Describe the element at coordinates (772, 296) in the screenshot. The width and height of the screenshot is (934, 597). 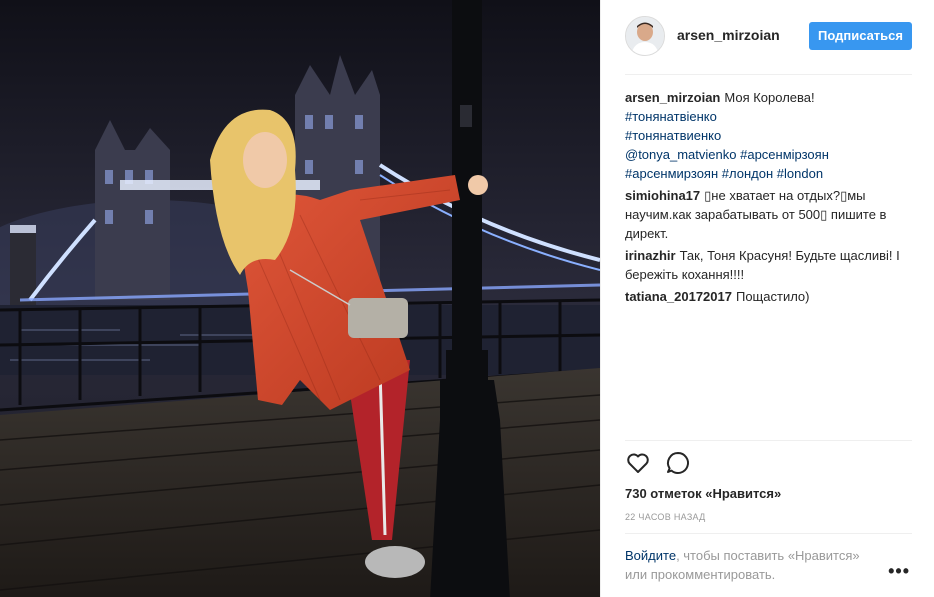
I see `comment-text: Пощастило)` at that location.